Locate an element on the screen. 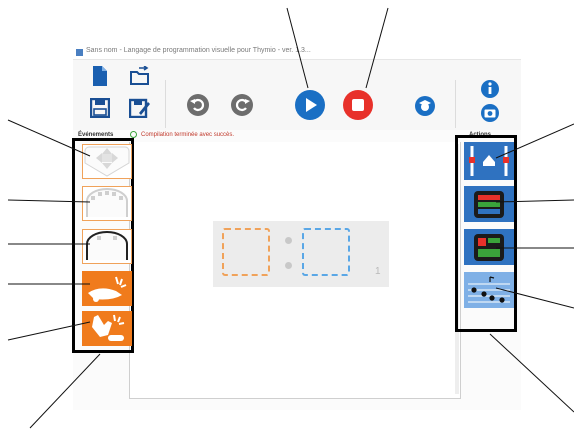 The image size is (574, 432). actions-panel is located at coordinates (486, 233).